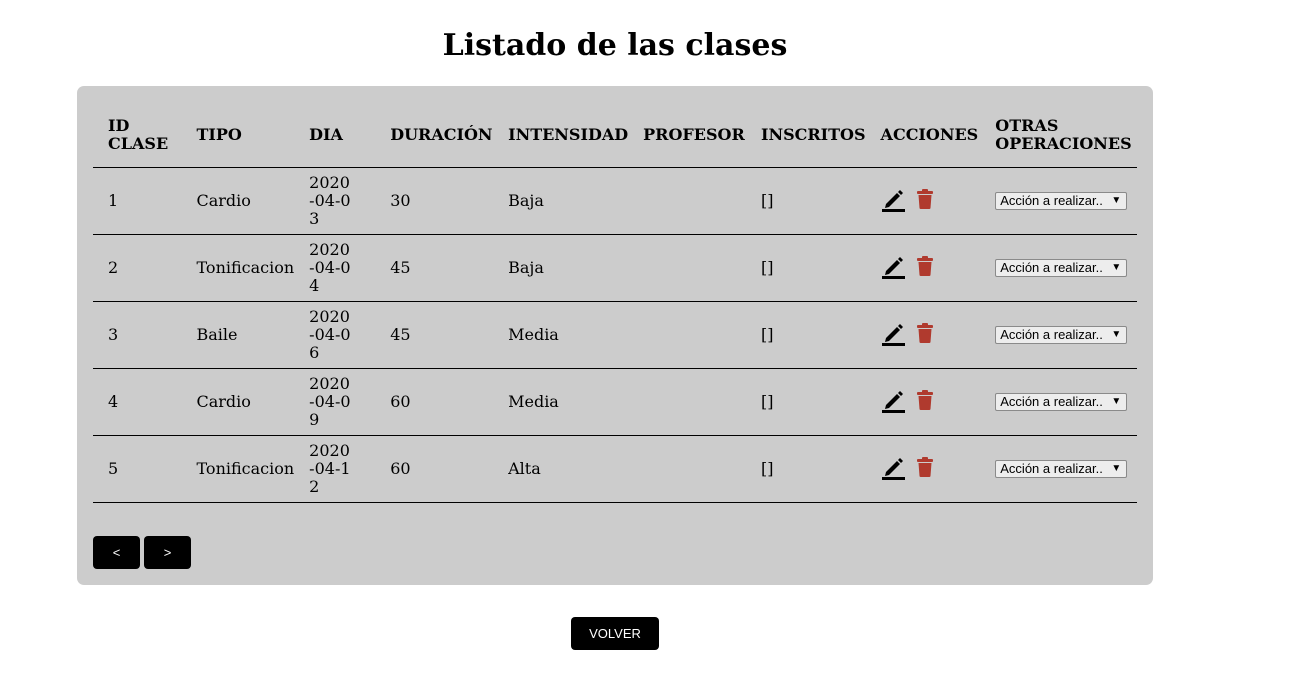  Describe the element at coordinates (137, 469) in the screenshot. I see `cell-id: 5` at that location.